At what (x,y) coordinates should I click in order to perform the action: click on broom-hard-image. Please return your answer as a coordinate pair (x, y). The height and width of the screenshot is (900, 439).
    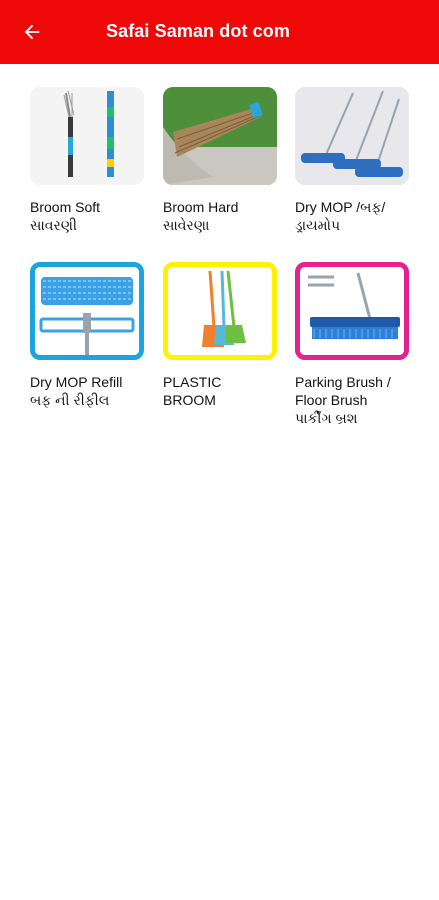
    Looking at the image, I should click on (220, 136).